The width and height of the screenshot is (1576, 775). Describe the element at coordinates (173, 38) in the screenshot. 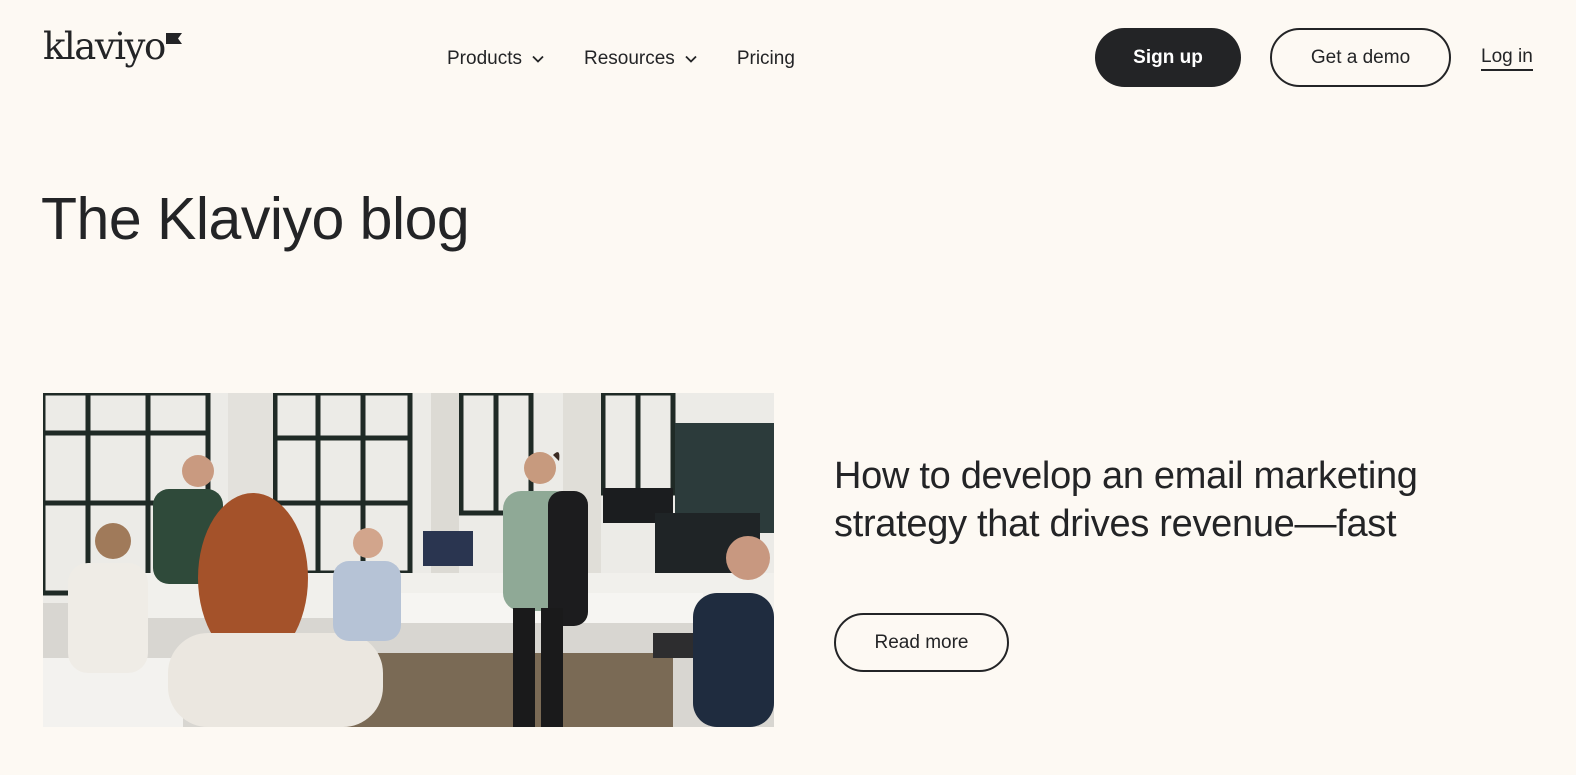

I see `flag-icon` at that location.